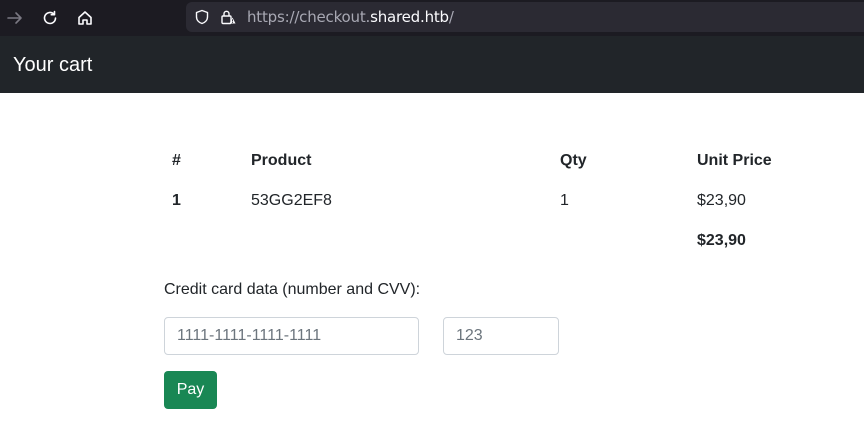 The width and height of the screenshot is (864, 432). I want to click on url-bar: https://checkout.shared.htb/, so click(525, 17).